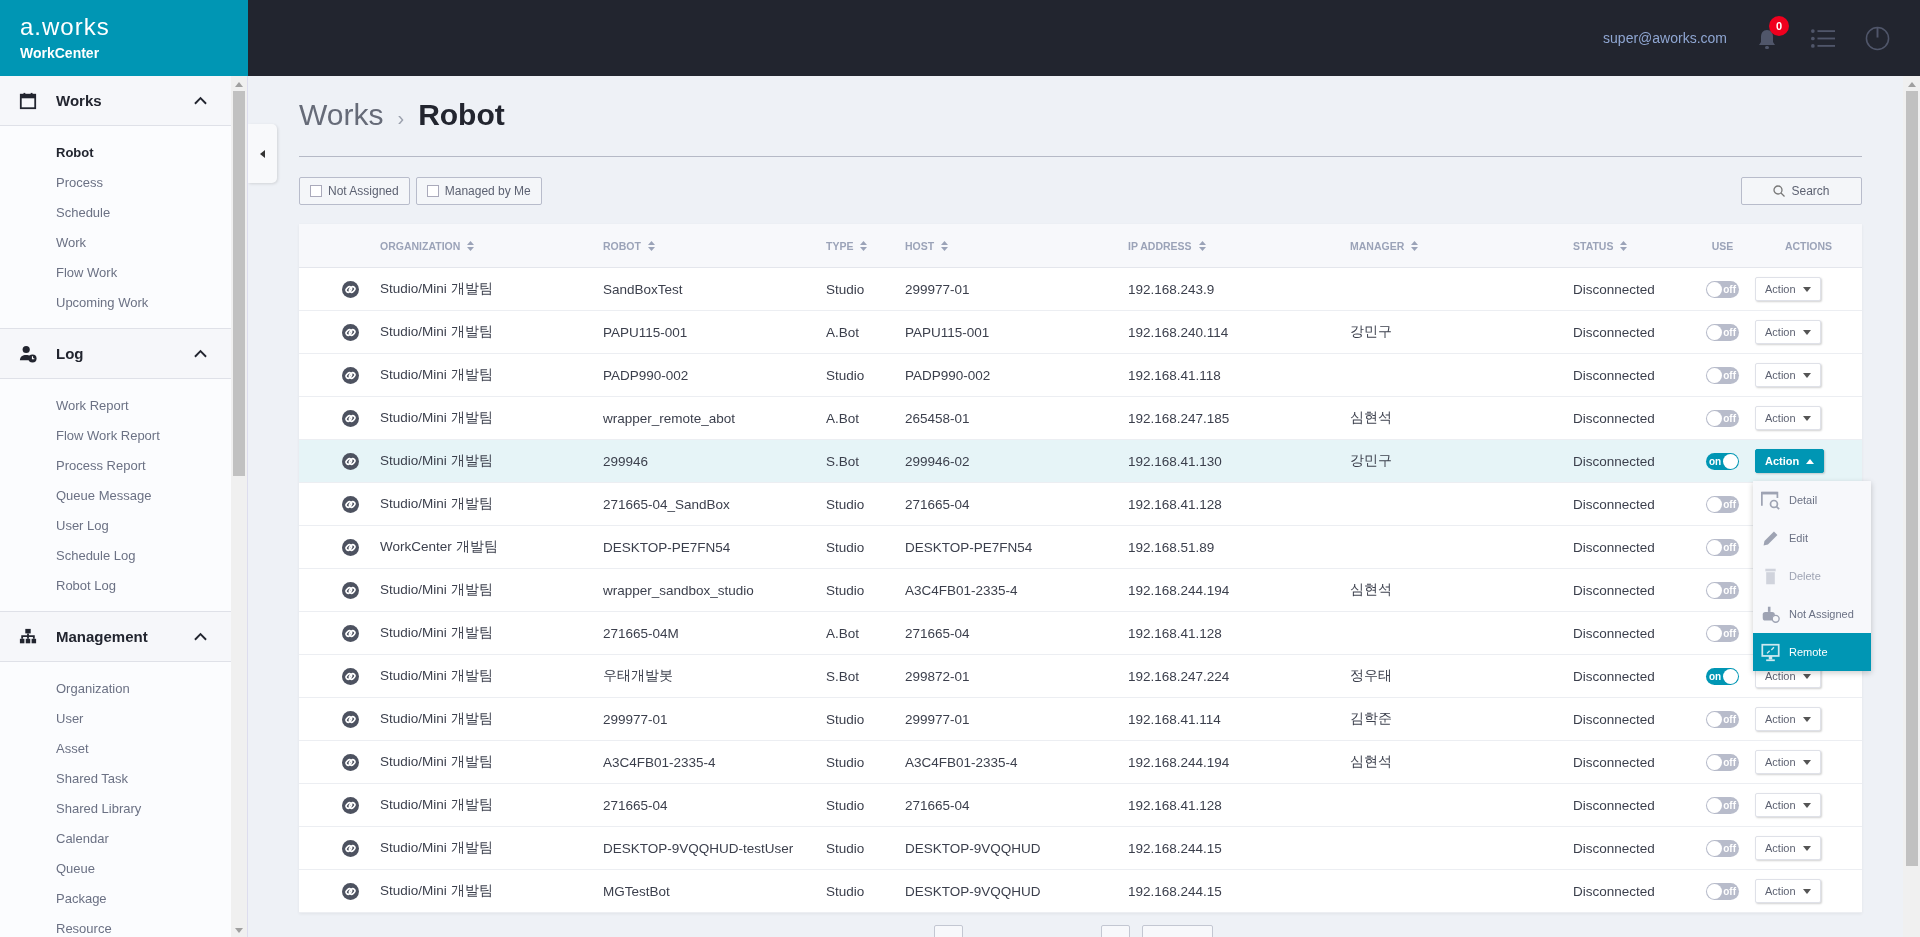 This screenshot has height=937, width=1920. I want to click on robot-name-cell: PADP990-002, so click(646, 375).